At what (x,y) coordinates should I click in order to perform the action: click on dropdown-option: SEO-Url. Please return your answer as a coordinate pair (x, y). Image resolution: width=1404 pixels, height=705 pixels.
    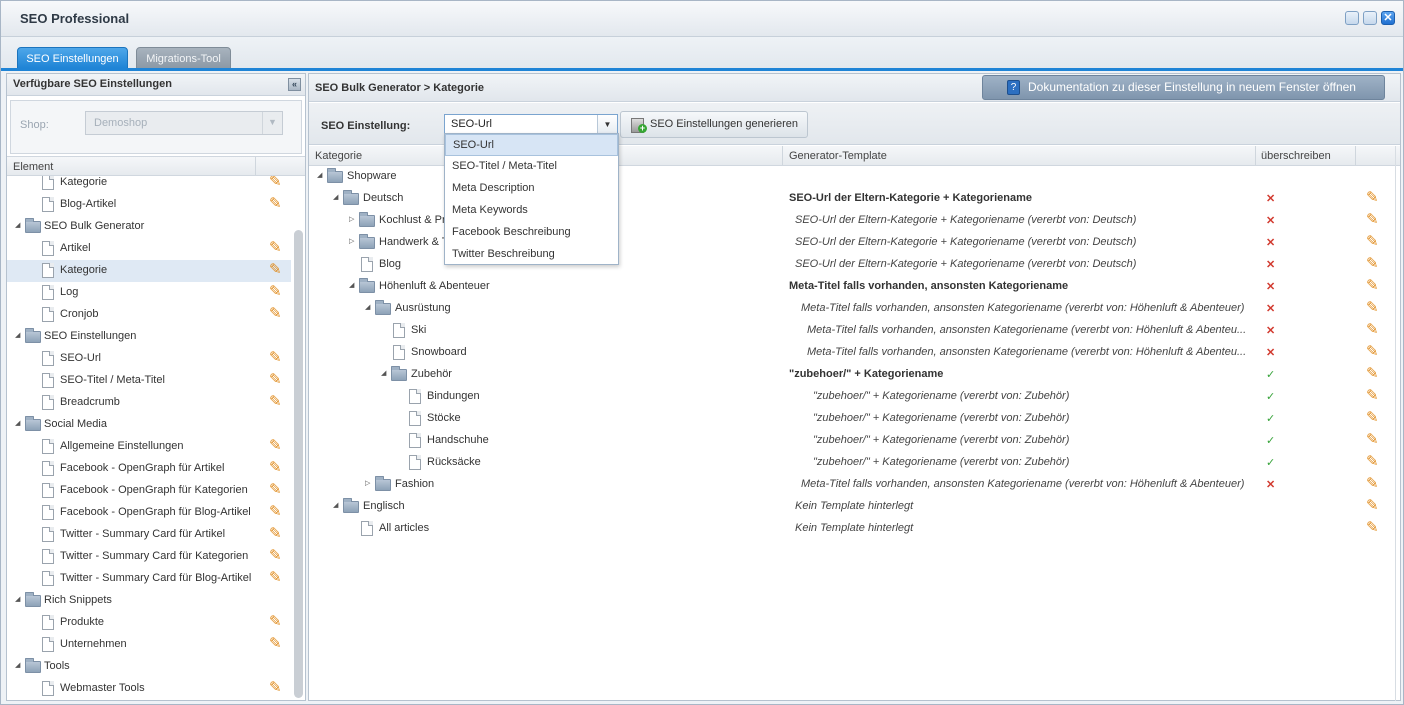
    Looking at the image, I should click on (531, 145).